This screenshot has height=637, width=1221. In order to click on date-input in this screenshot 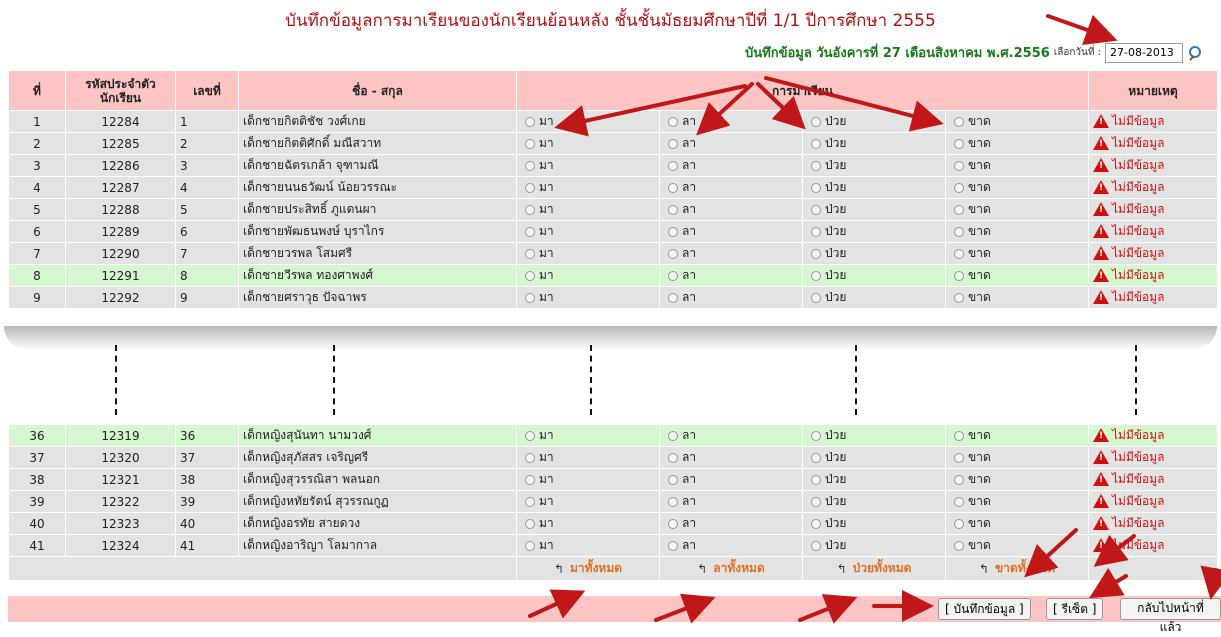, I will do `click(1144, 52)`.